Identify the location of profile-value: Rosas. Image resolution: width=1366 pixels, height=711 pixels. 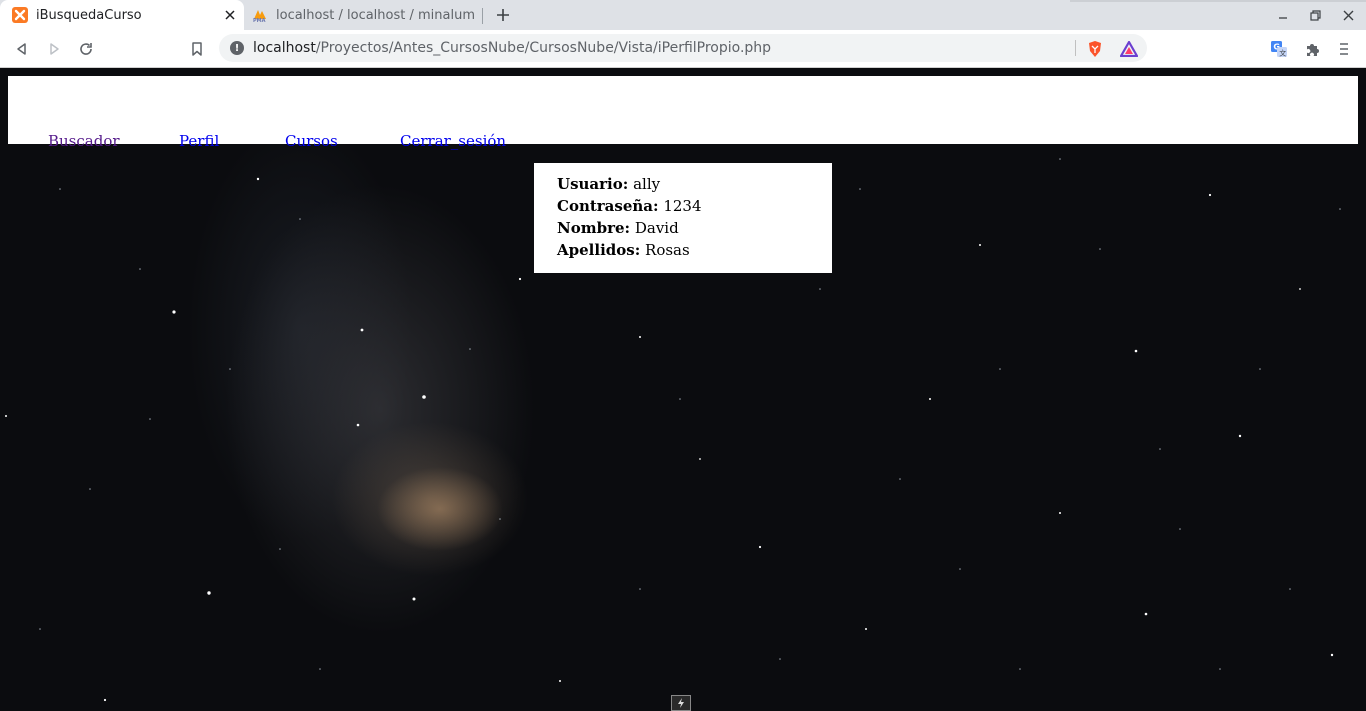
(667, 250).